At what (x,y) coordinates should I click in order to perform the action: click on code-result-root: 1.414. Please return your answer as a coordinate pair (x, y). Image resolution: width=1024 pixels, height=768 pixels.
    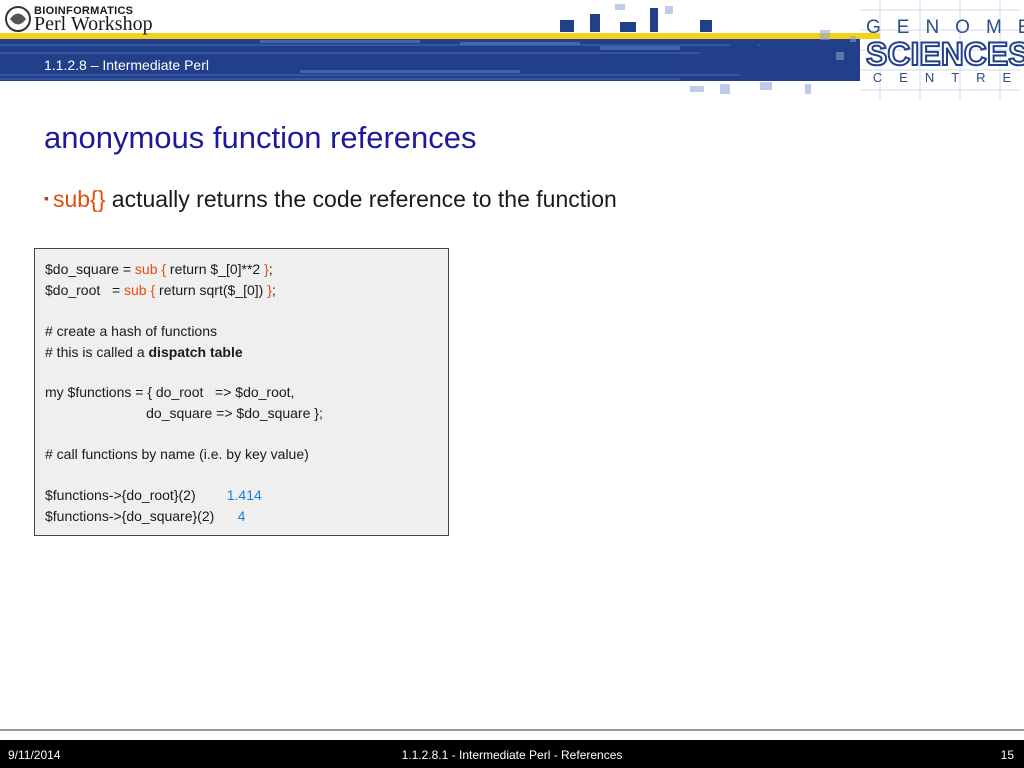
    Looking at the image, I should click on (244, 495).